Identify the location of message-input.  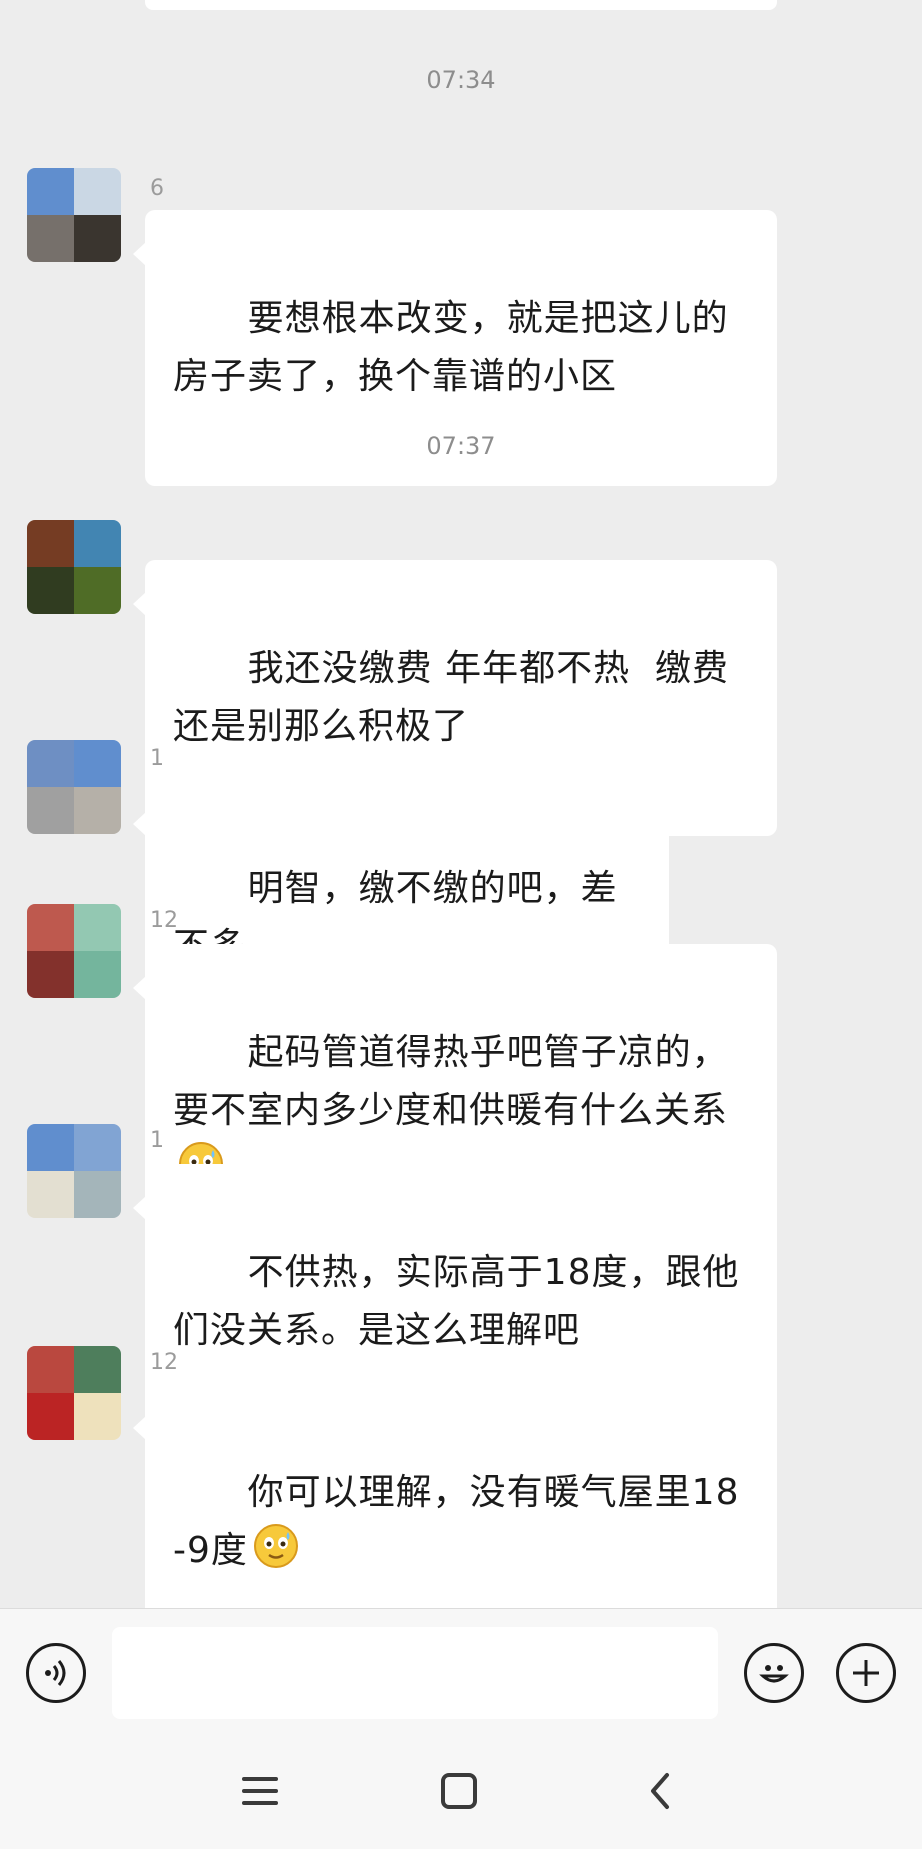
(415, 1673).